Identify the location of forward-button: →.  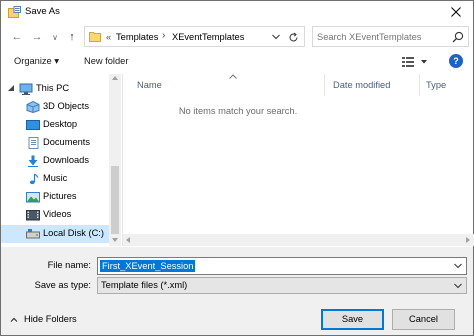
(37, 37).